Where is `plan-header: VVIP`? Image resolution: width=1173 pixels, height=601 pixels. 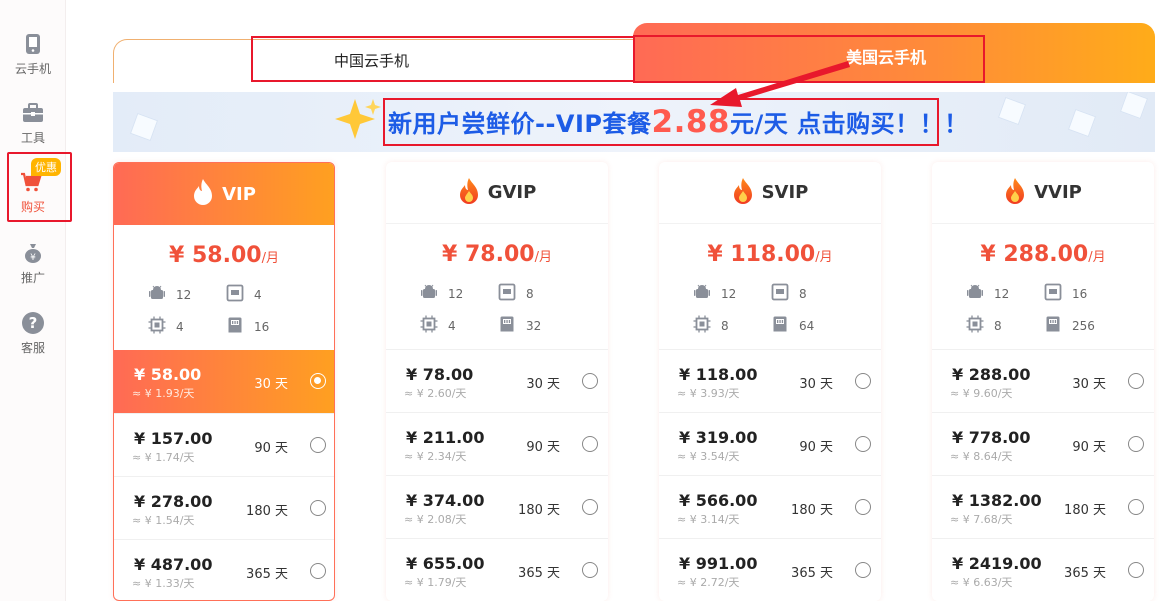
plan-header: VVIP is located at coordinates (1043, 193).